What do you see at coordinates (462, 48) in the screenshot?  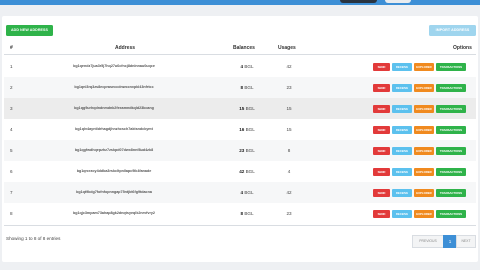 I see `column-header-options: Options` at bounding box center [462, 48].